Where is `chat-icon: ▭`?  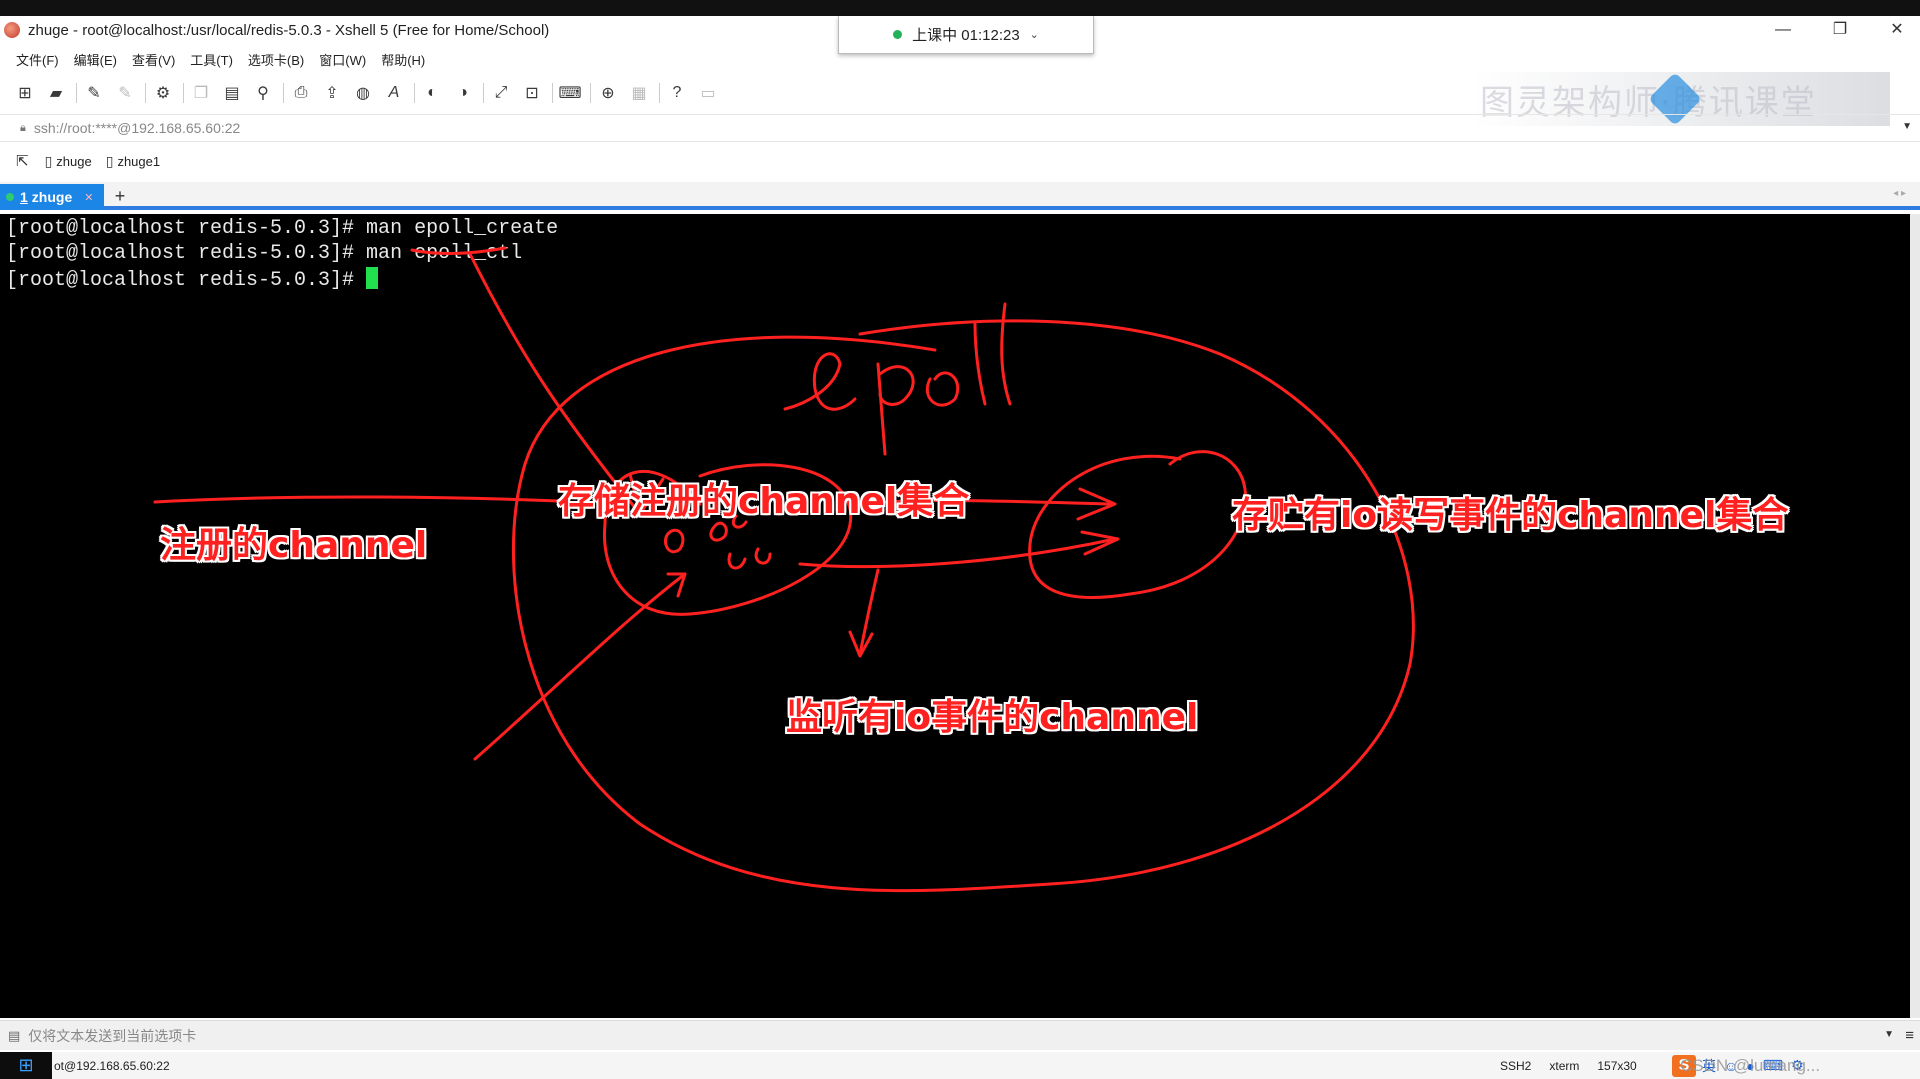 chat-icon: ▭ is located at coordinates (708, 93).